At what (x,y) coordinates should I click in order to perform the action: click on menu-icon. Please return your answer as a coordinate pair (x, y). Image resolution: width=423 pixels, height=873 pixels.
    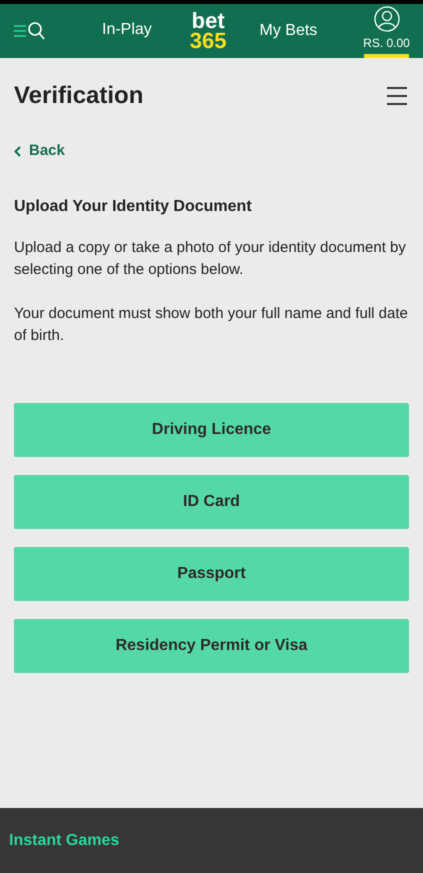
    Looking at the image, I should click on (397, 96).